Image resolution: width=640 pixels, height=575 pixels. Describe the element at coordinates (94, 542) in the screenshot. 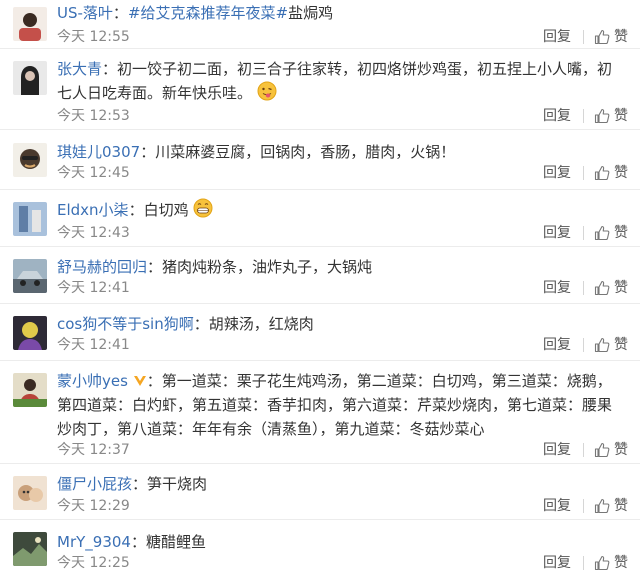

I see `username-link: MrY_9304` at that location.